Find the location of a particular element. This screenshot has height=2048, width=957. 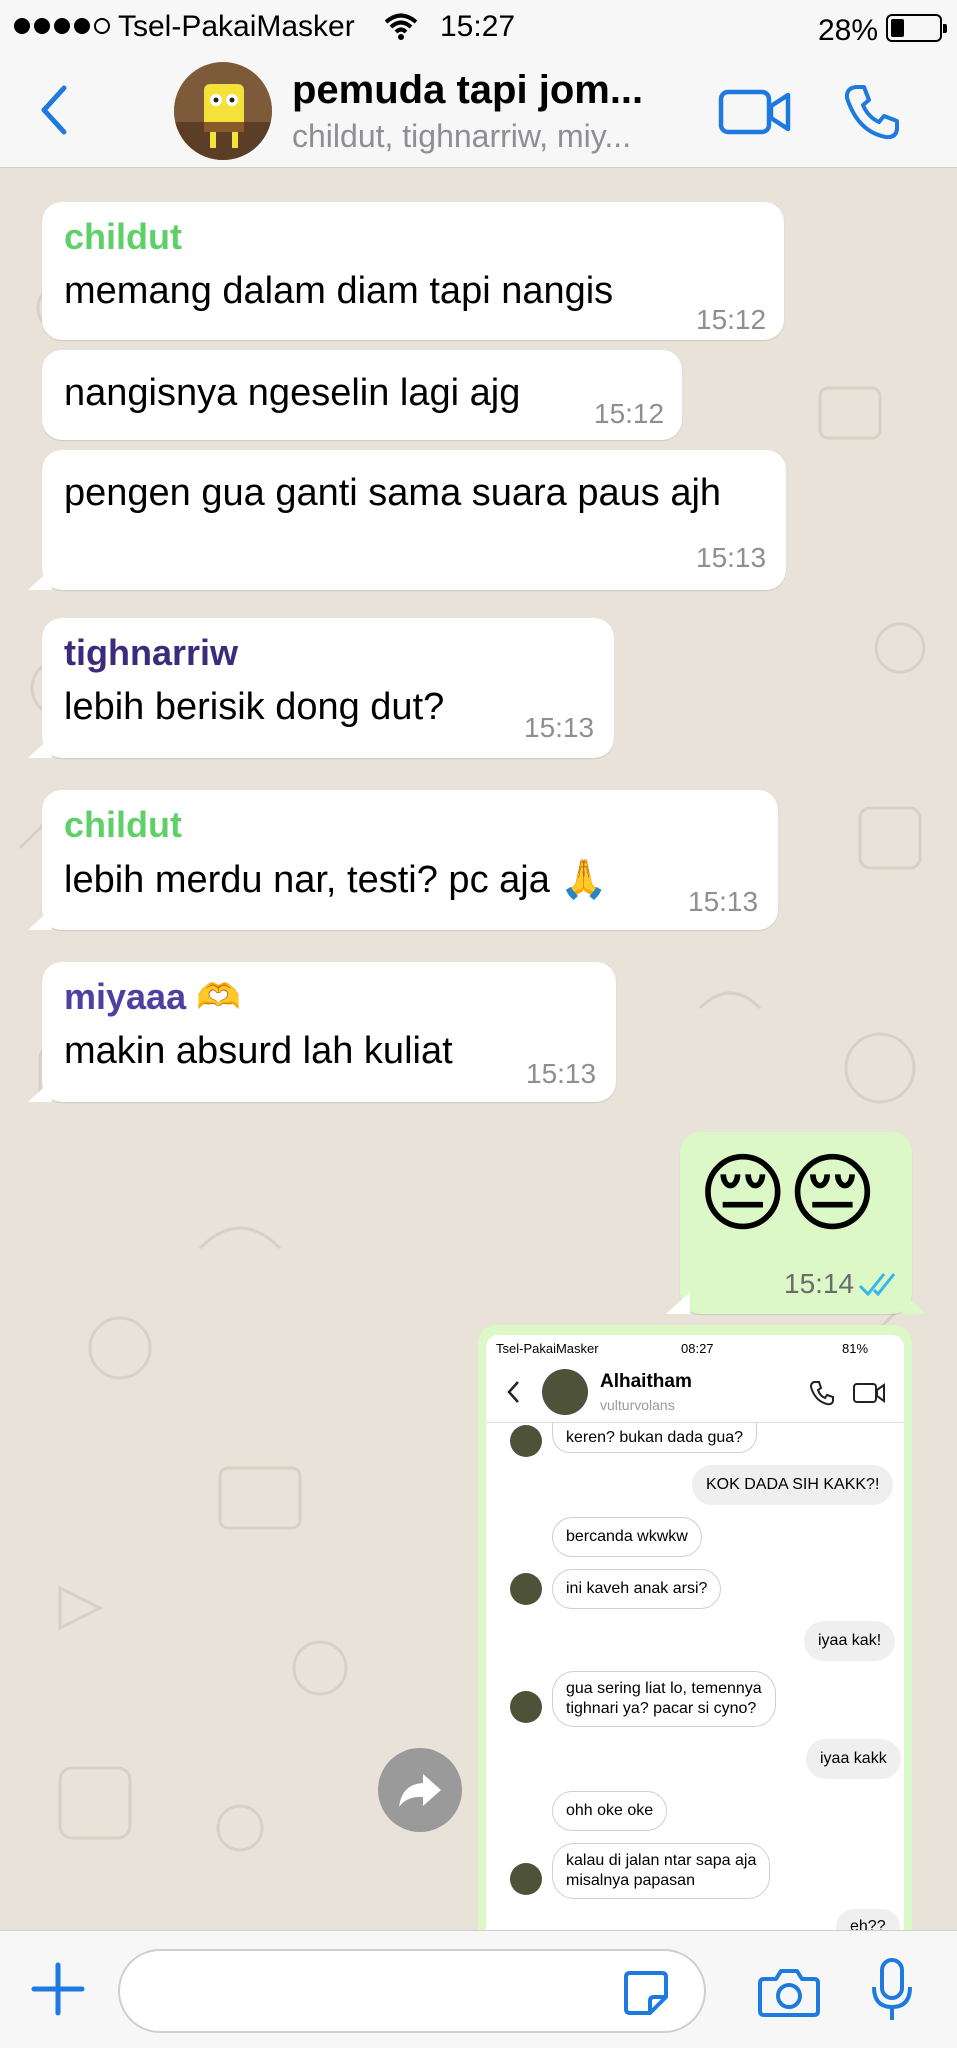

screenshot-contact-name: Alhaitham is located at coordinates (646, 1381).